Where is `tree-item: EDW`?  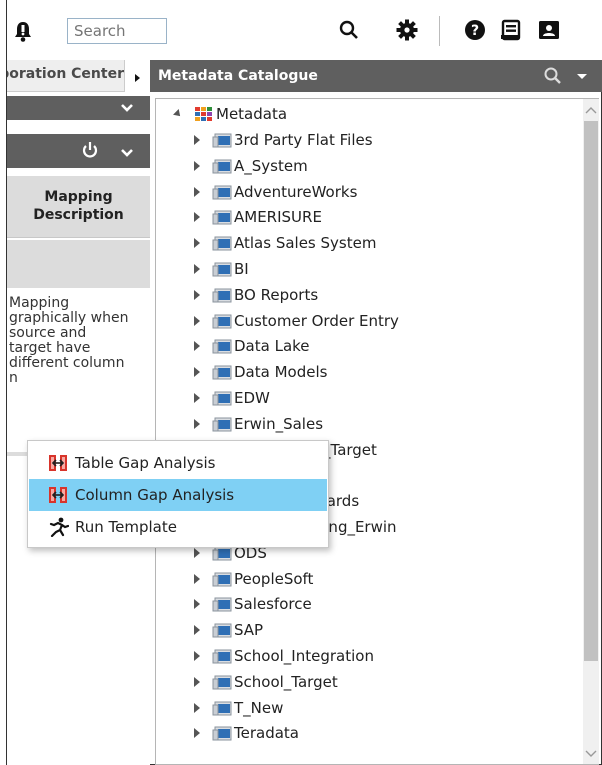 tree-item: EDW is located at coordinates (232, 398).